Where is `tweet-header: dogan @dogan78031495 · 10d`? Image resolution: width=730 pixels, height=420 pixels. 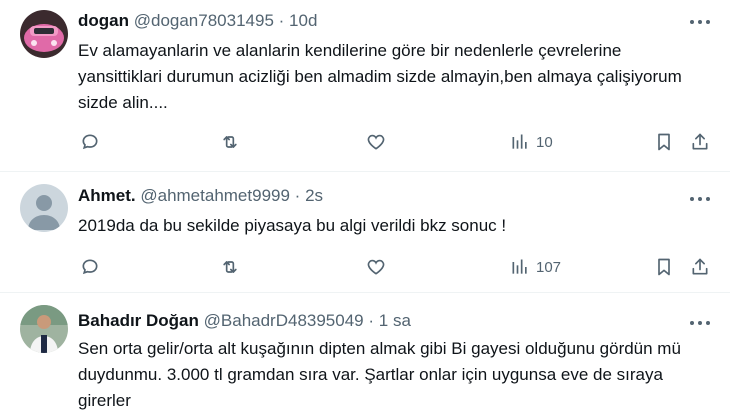
tweet-header: dogan @dogan78031495 · 10d is located at coordinates (374, 21).